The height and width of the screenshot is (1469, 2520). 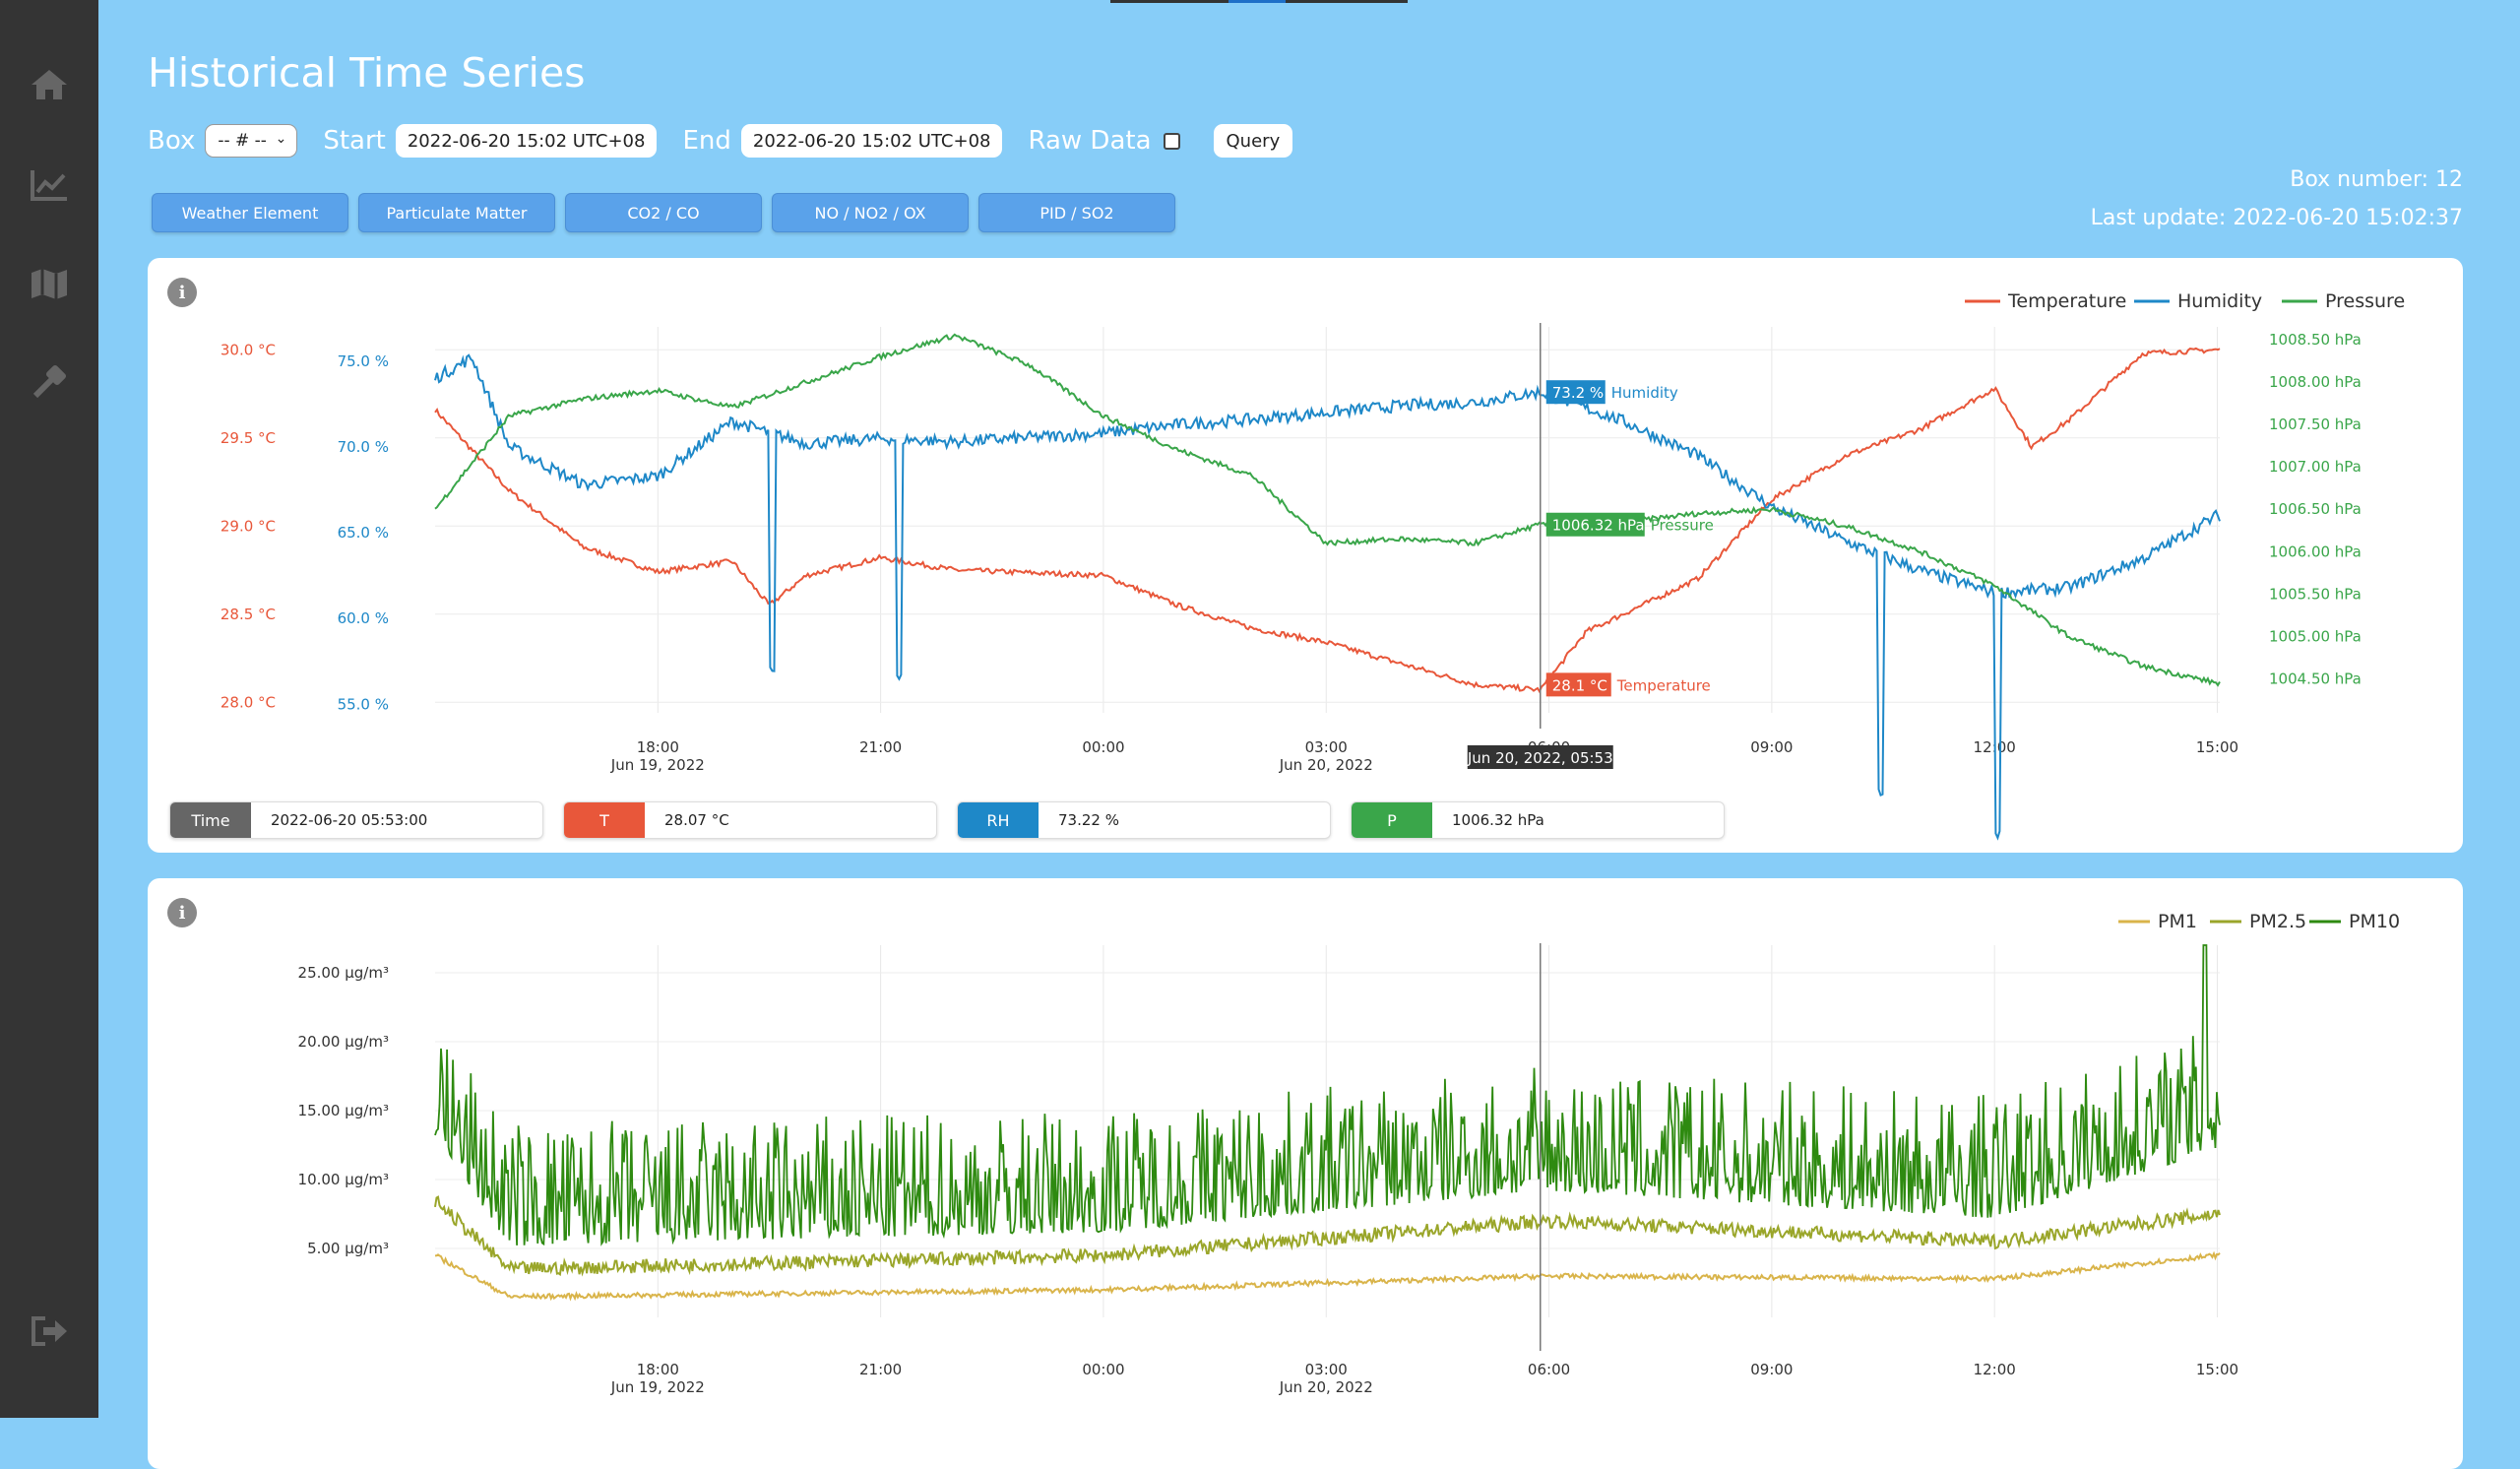 I want to click on temperature-tick-label: 28.5 °C, so click(x=248, y=614).